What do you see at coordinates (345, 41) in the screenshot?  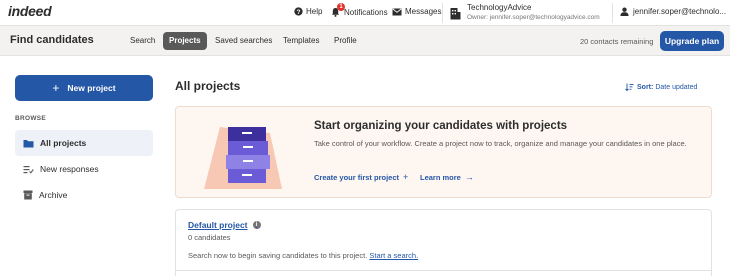 I see `tab-profile: Profile` at bounding box center [345, 41].